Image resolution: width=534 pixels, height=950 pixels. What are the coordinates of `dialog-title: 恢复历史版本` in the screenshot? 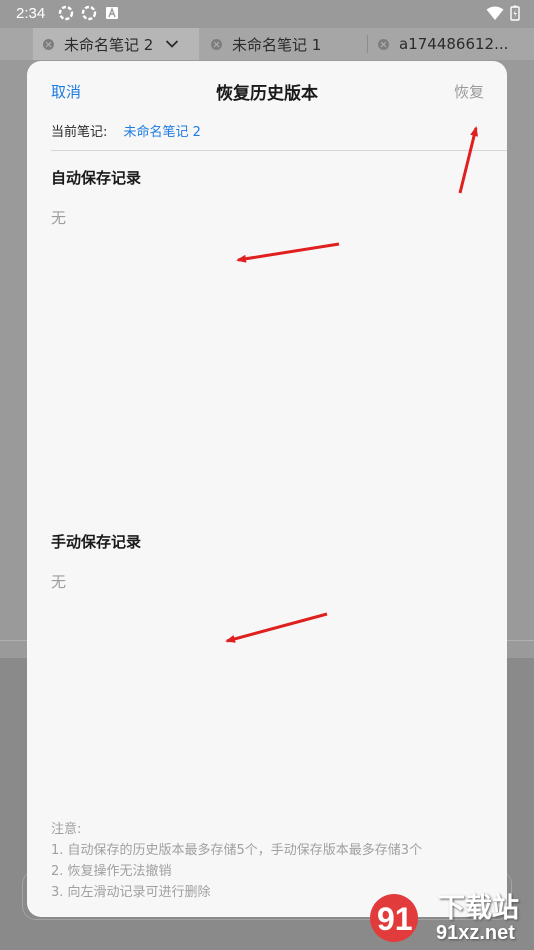 It's located at (267, 94).